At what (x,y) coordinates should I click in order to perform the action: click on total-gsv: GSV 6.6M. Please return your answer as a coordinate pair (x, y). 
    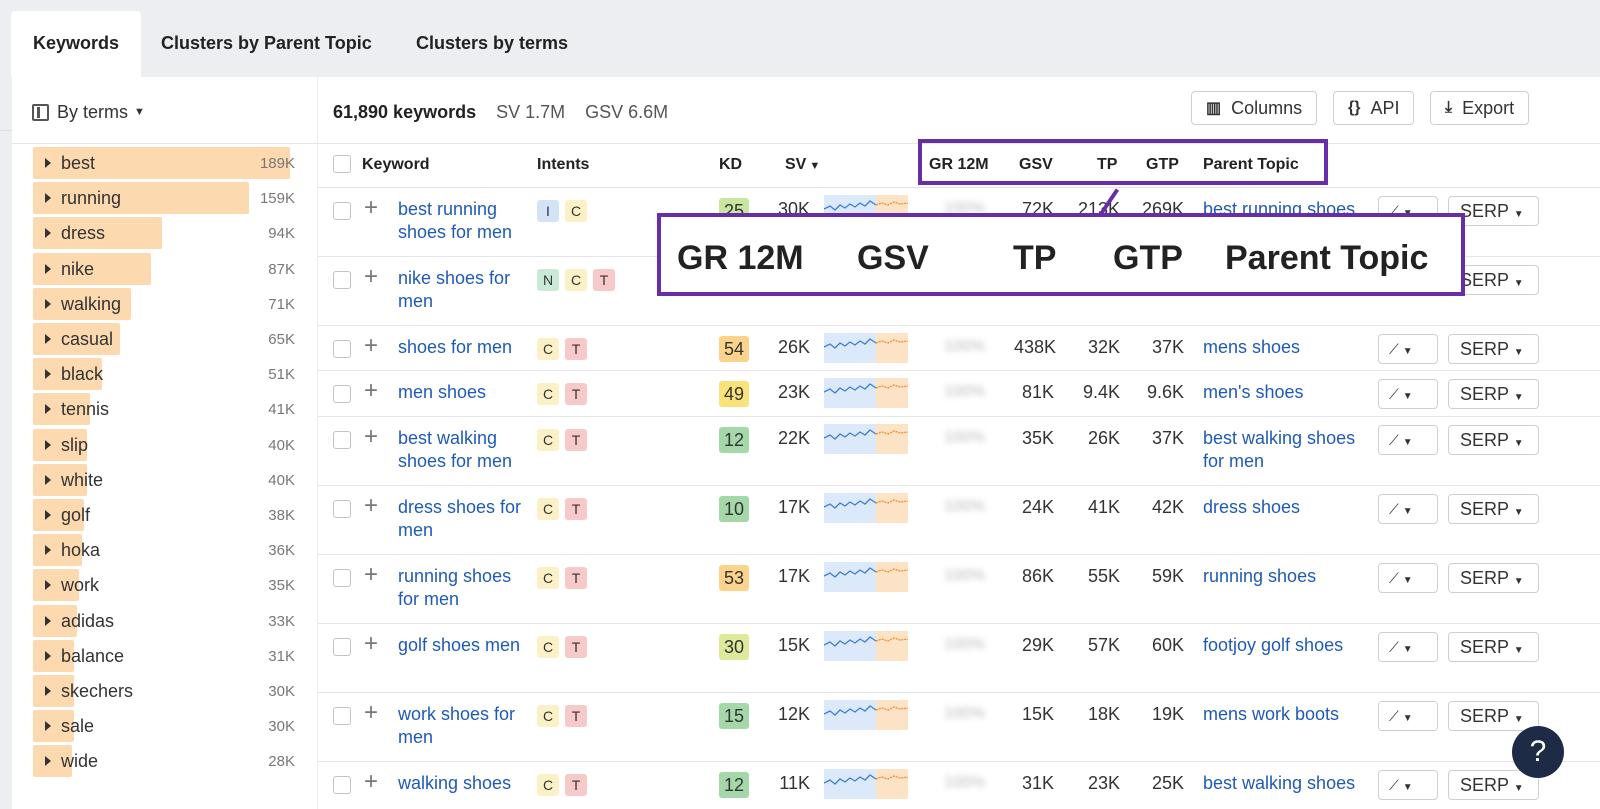
    Looking at the image, I should click on (627, 111).